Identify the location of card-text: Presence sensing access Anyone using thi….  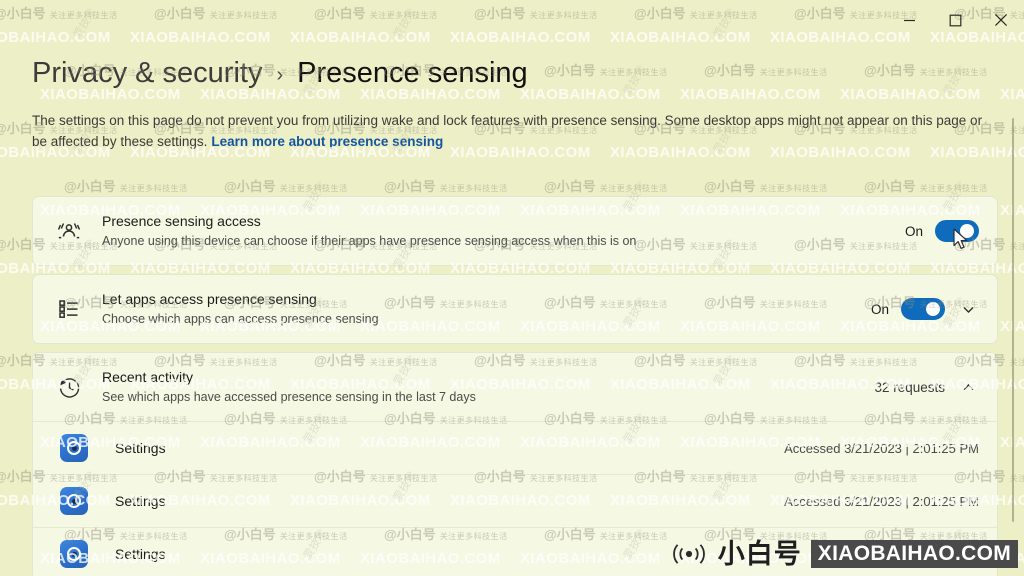
(497, 231).